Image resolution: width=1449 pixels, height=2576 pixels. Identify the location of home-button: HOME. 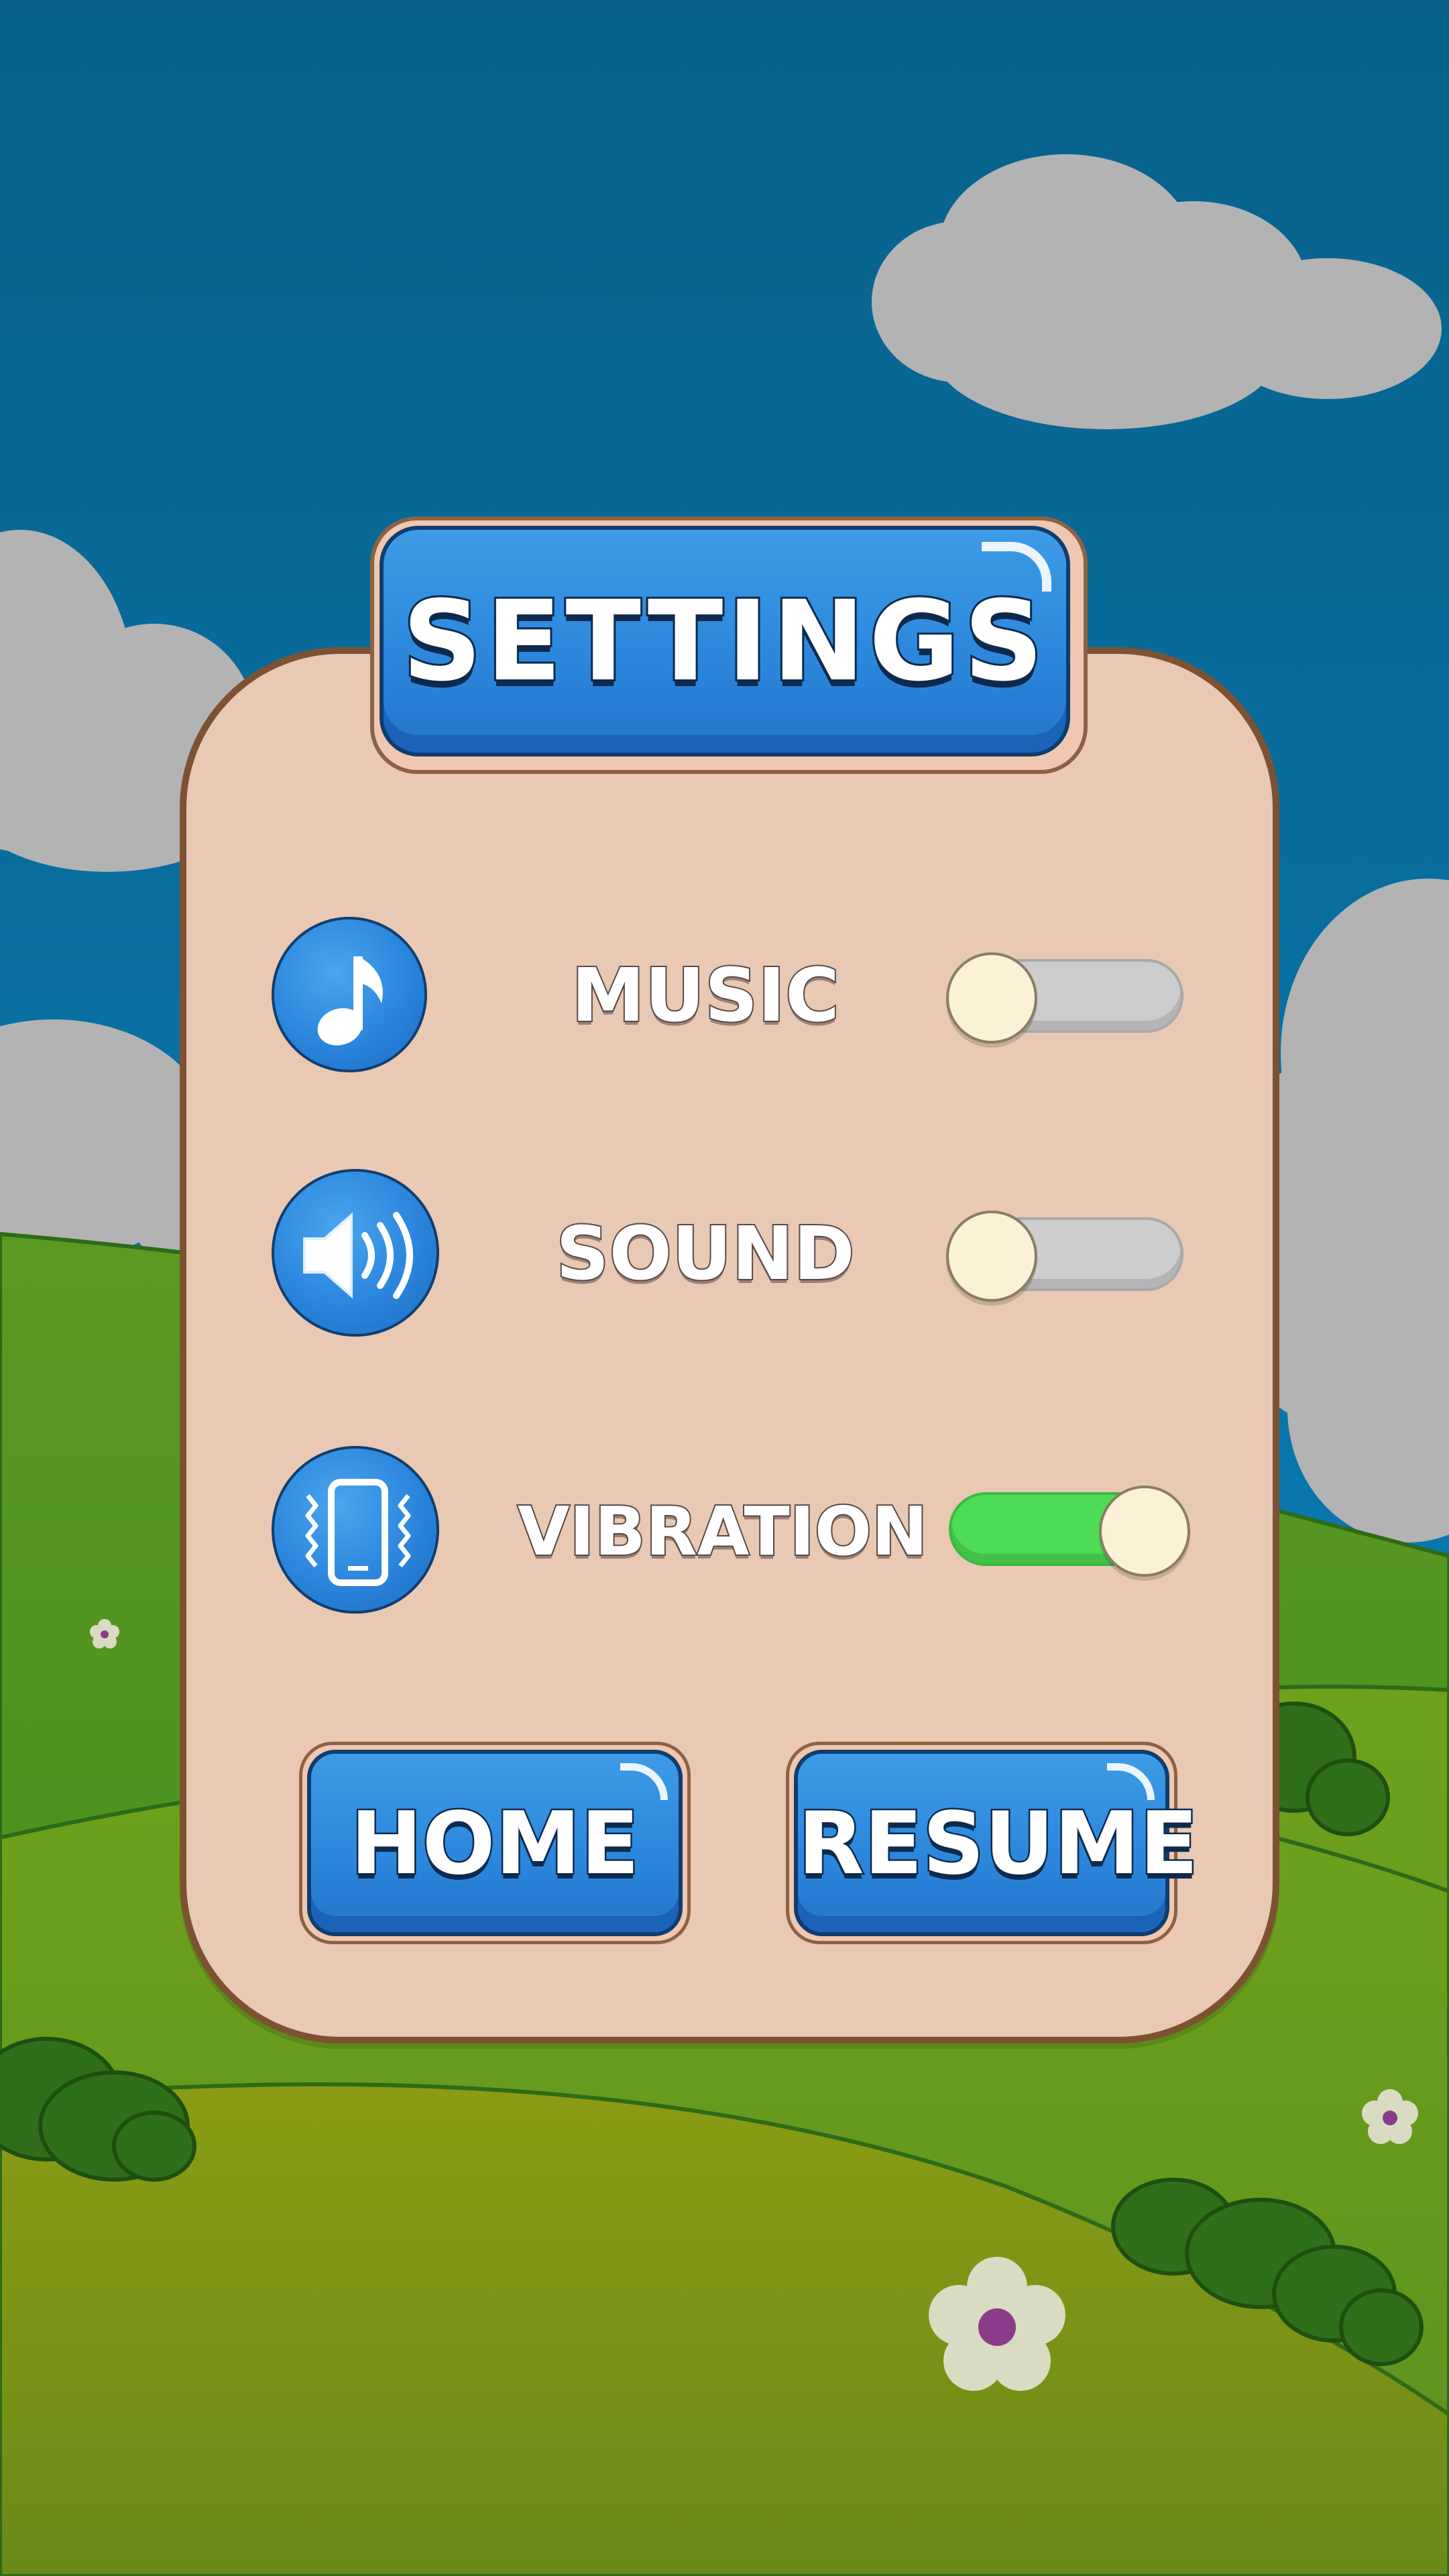
(495, 1843).